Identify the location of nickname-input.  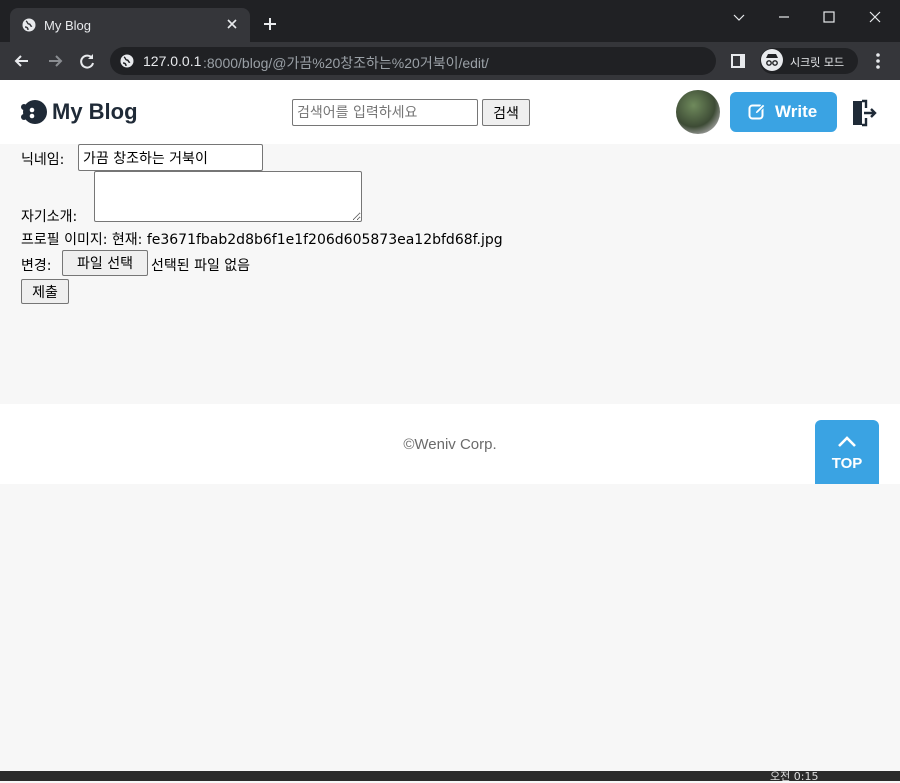
(170, 157).